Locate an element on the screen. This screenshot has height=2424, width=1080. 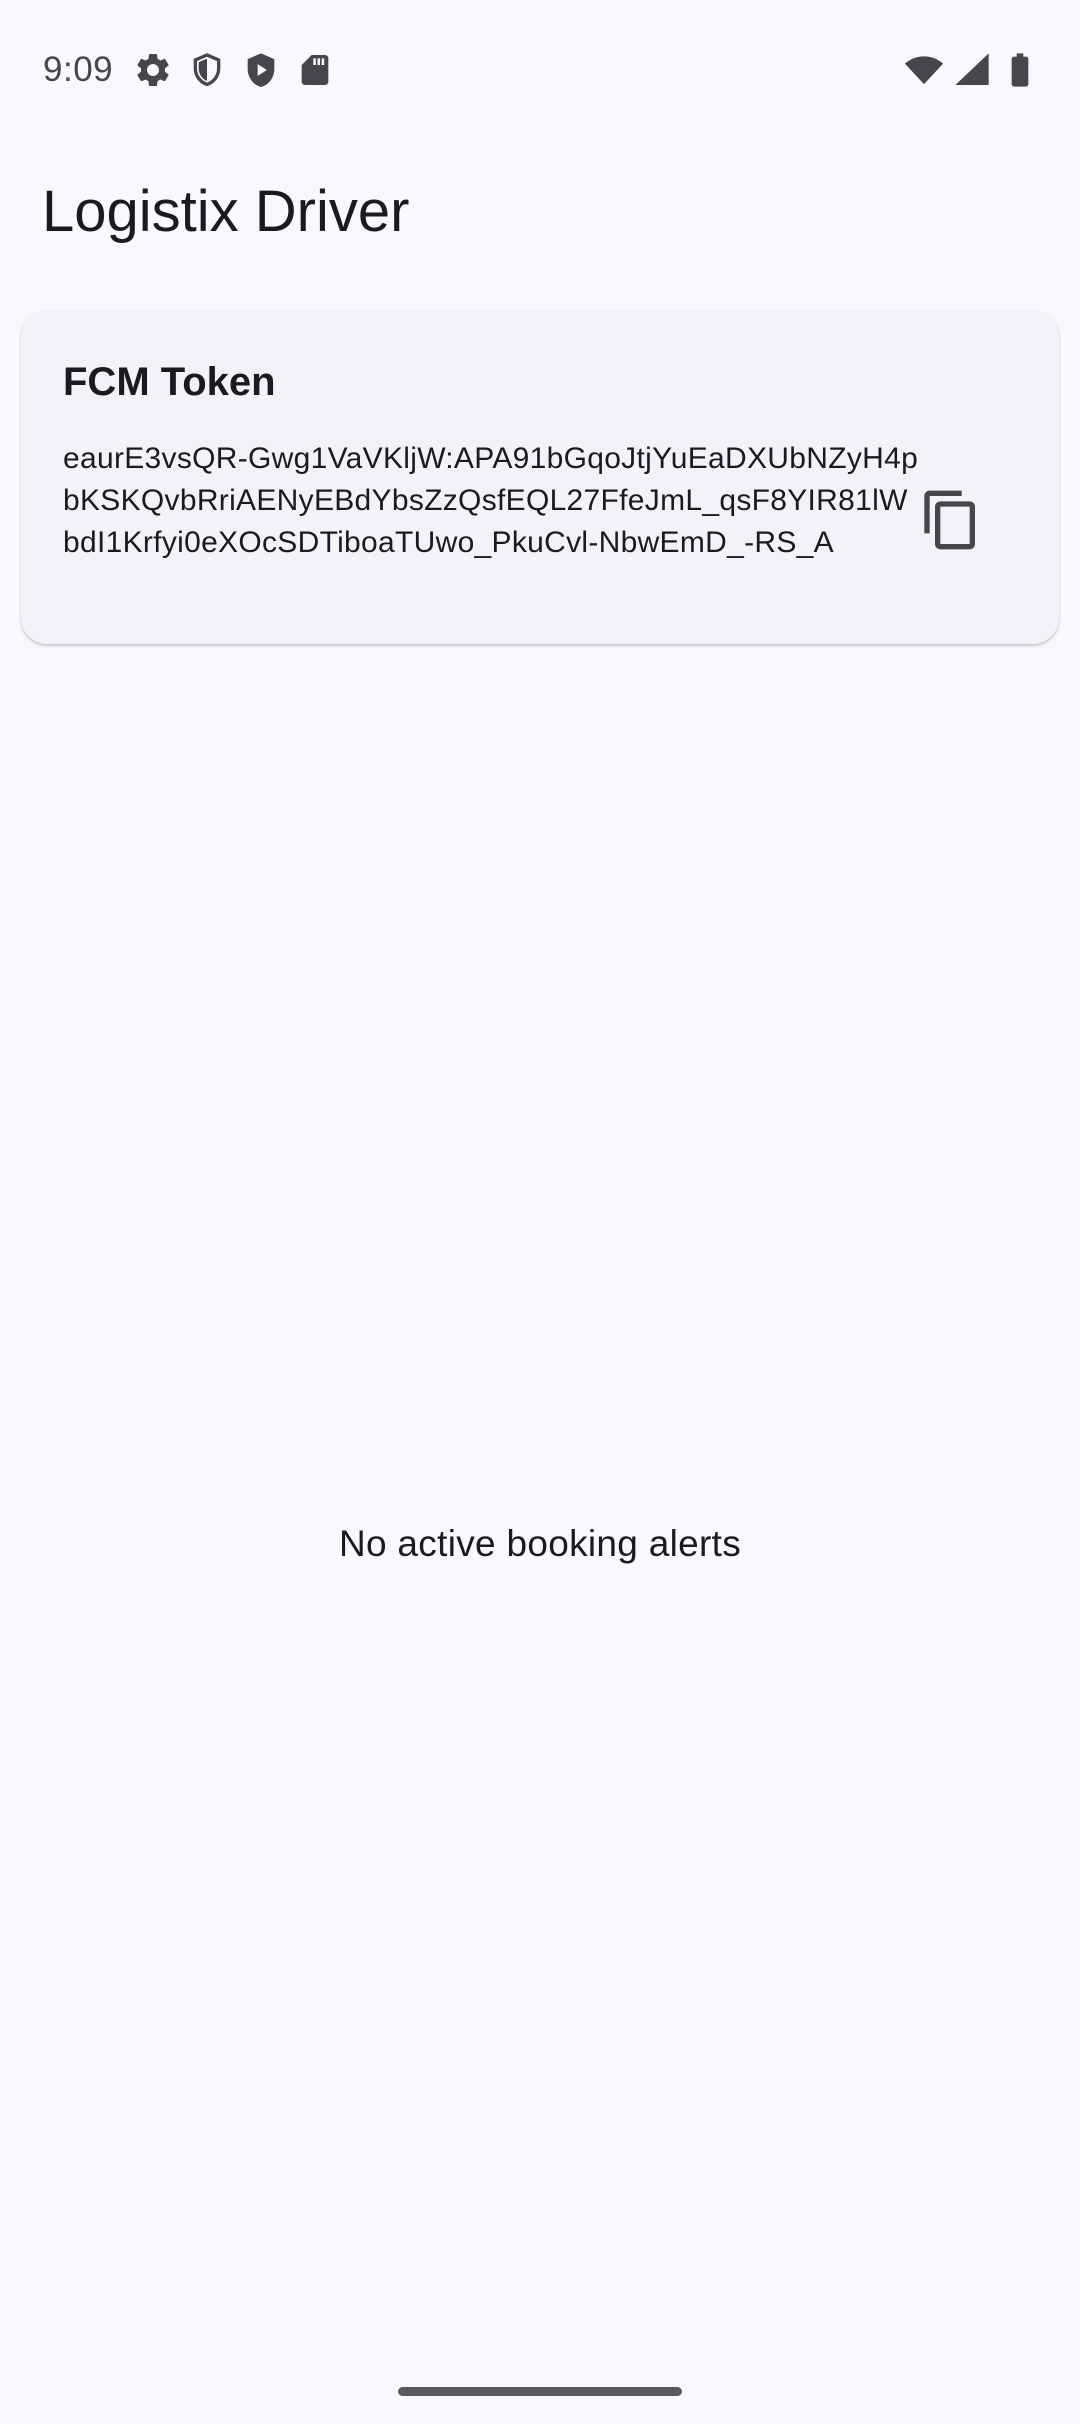
status-bar-right is located at coordinates (972, 70).